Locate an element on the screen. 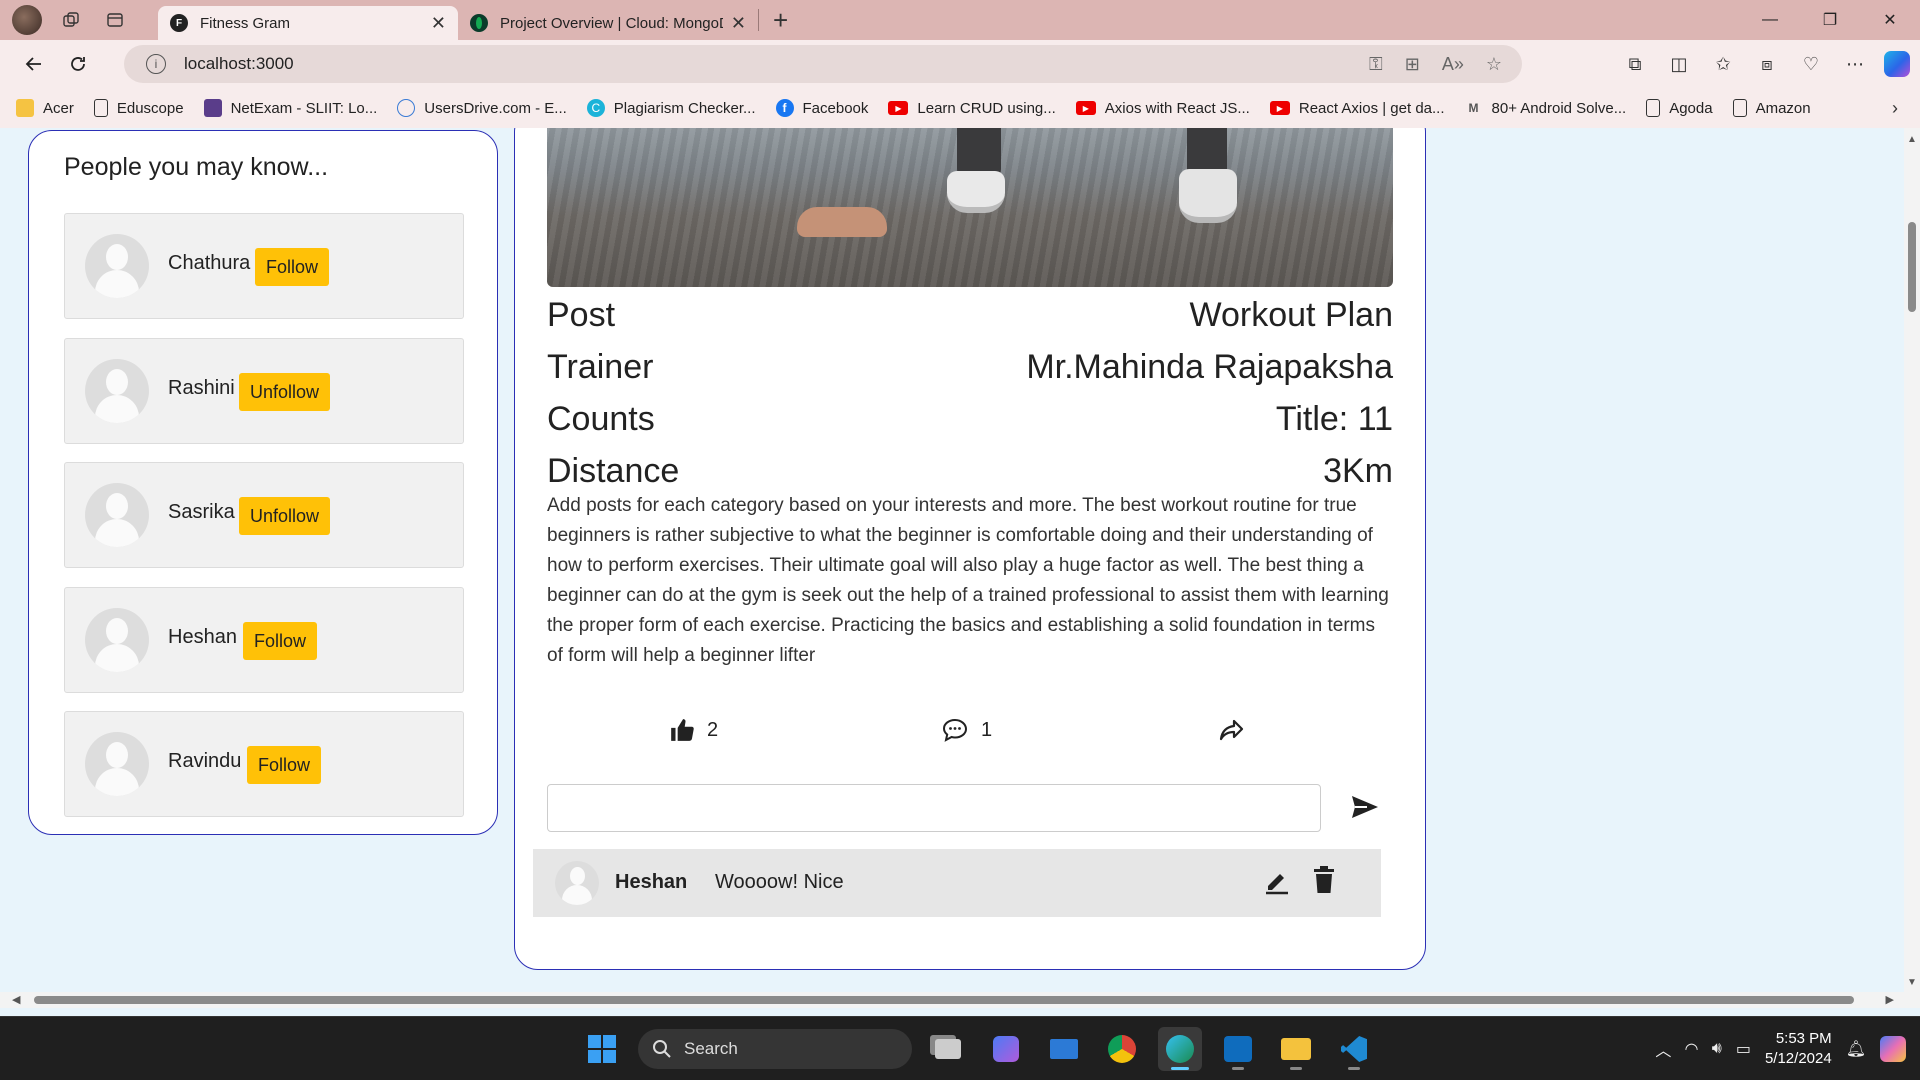 The image size is (1920, 1080). close-window-icon: ✕ is located at coordinates (1890, 20).